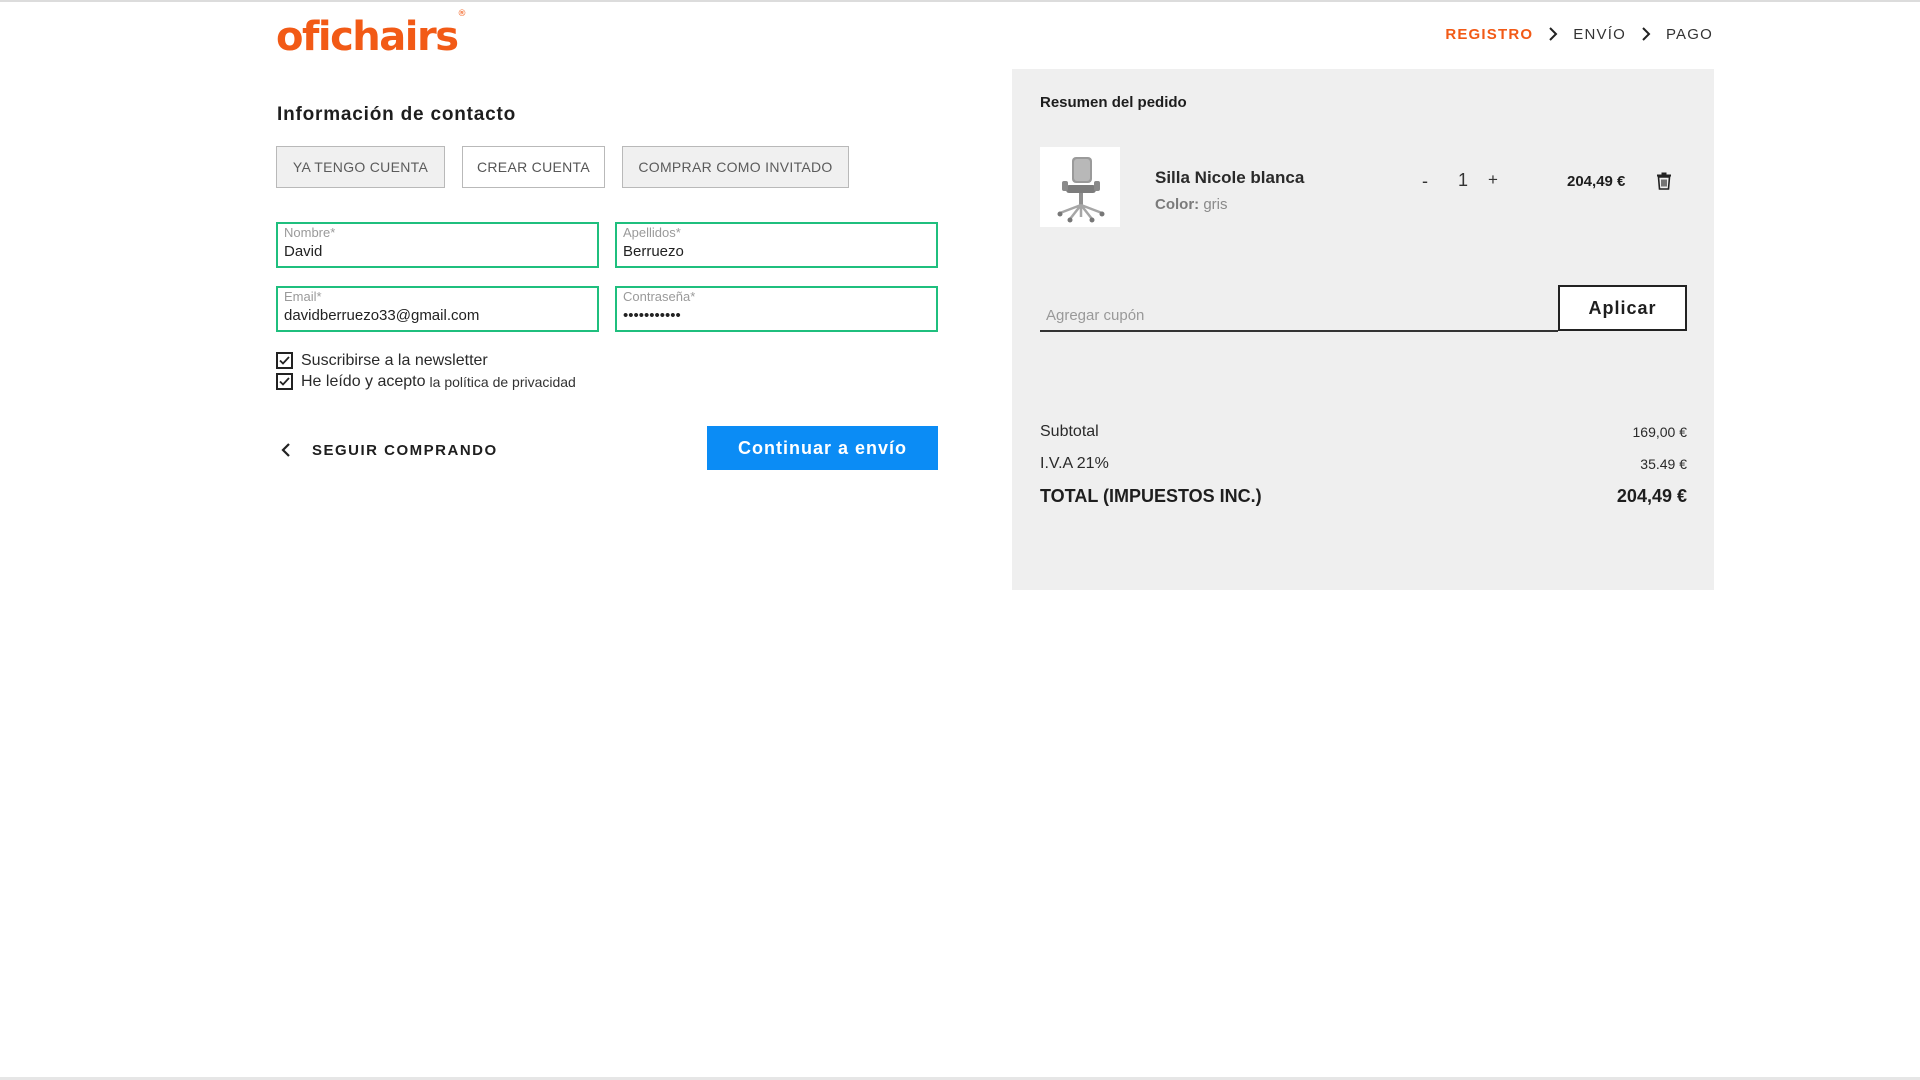 This screenshot has width=1920, height=1080. I want to click on tab-guest-checkout: COMPRAR COMO INVITADO, so click(735, 167).